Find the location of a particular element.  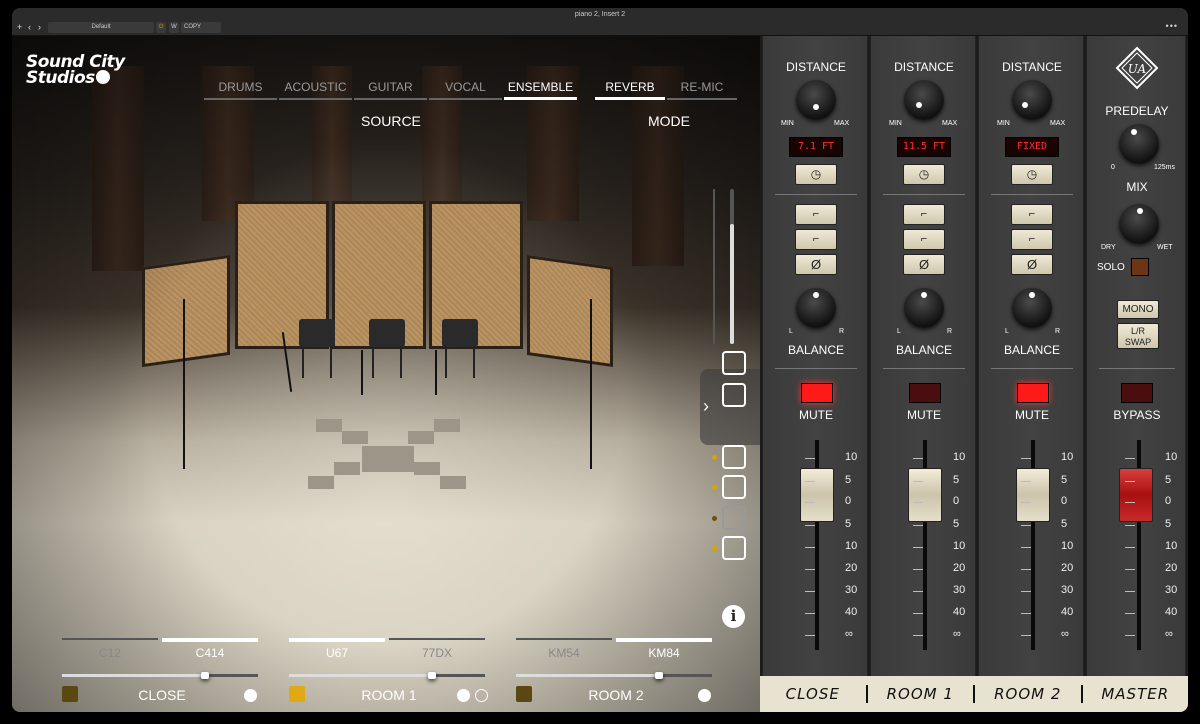

fader-scale-label: 40 is located at coordinates (851, 612).